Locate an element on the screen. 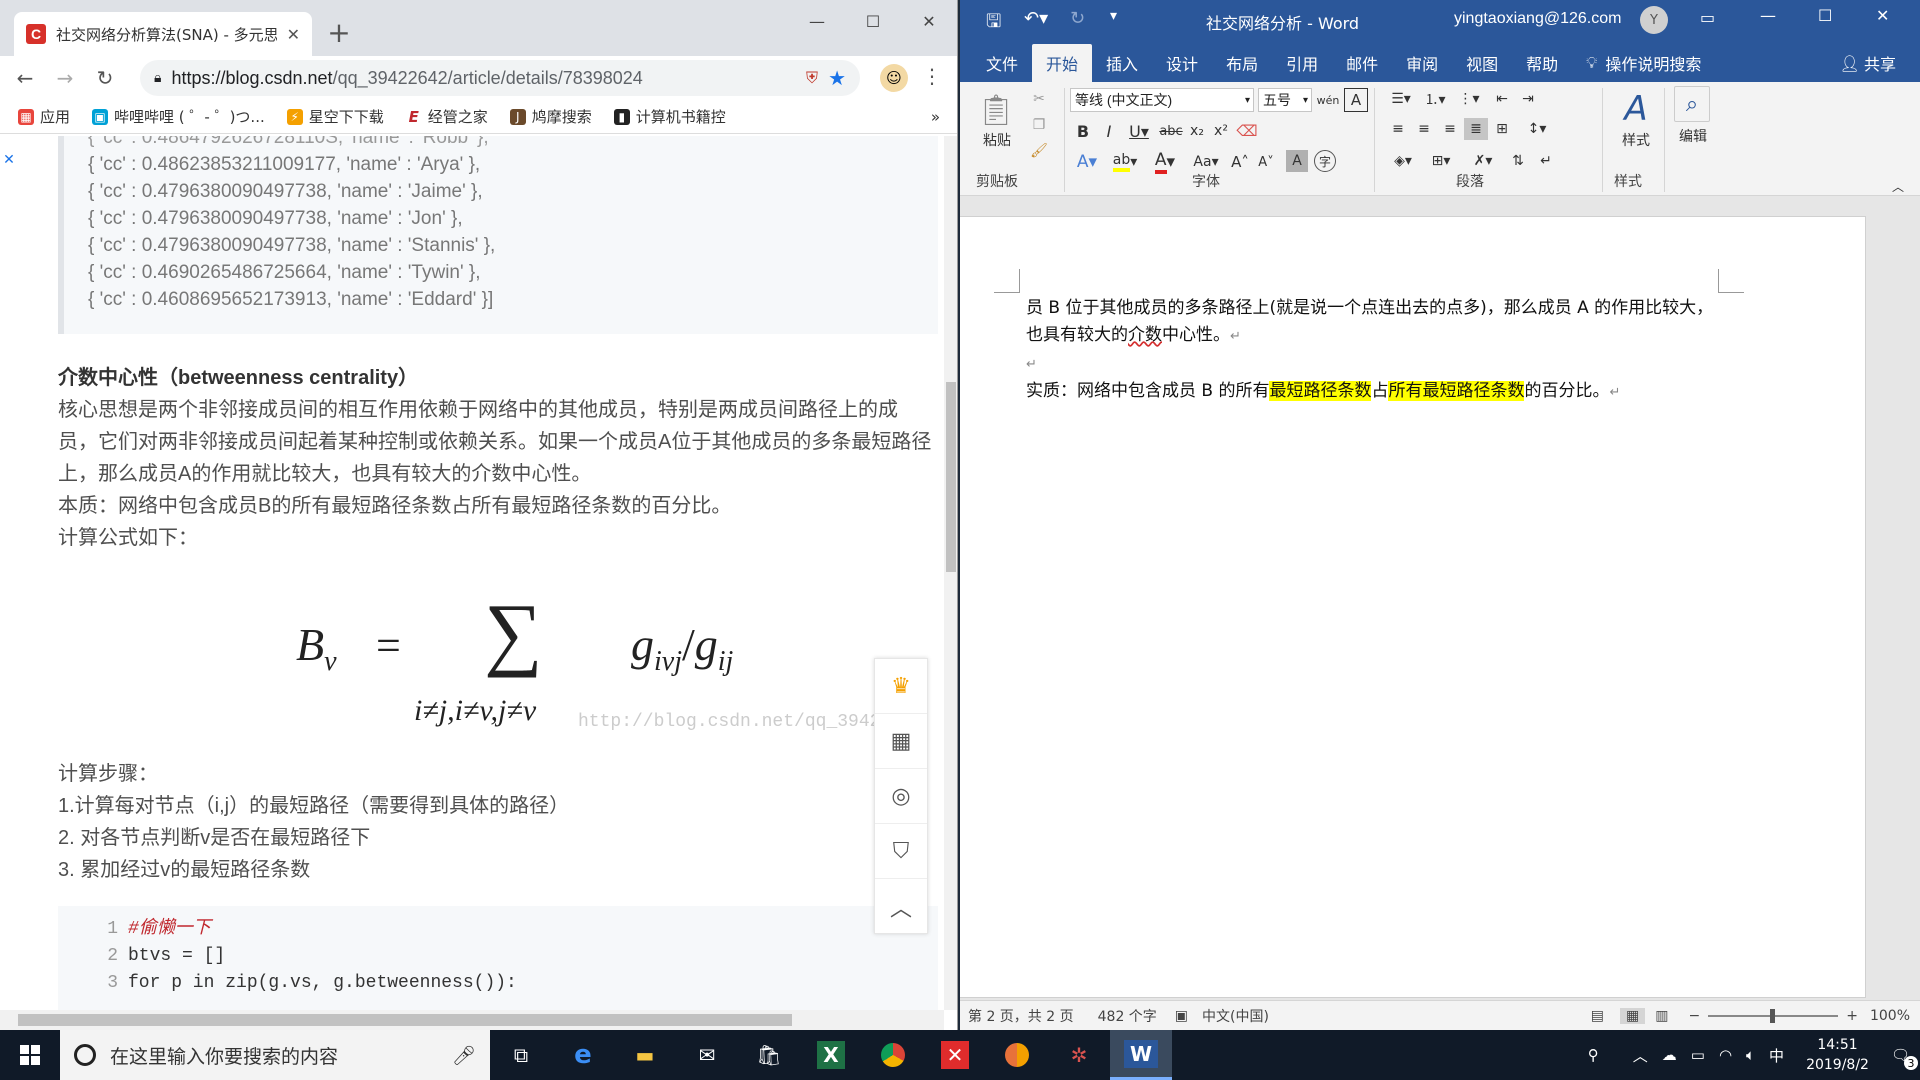  underline-icon: U▾ is located at coordinates (1139, 131).